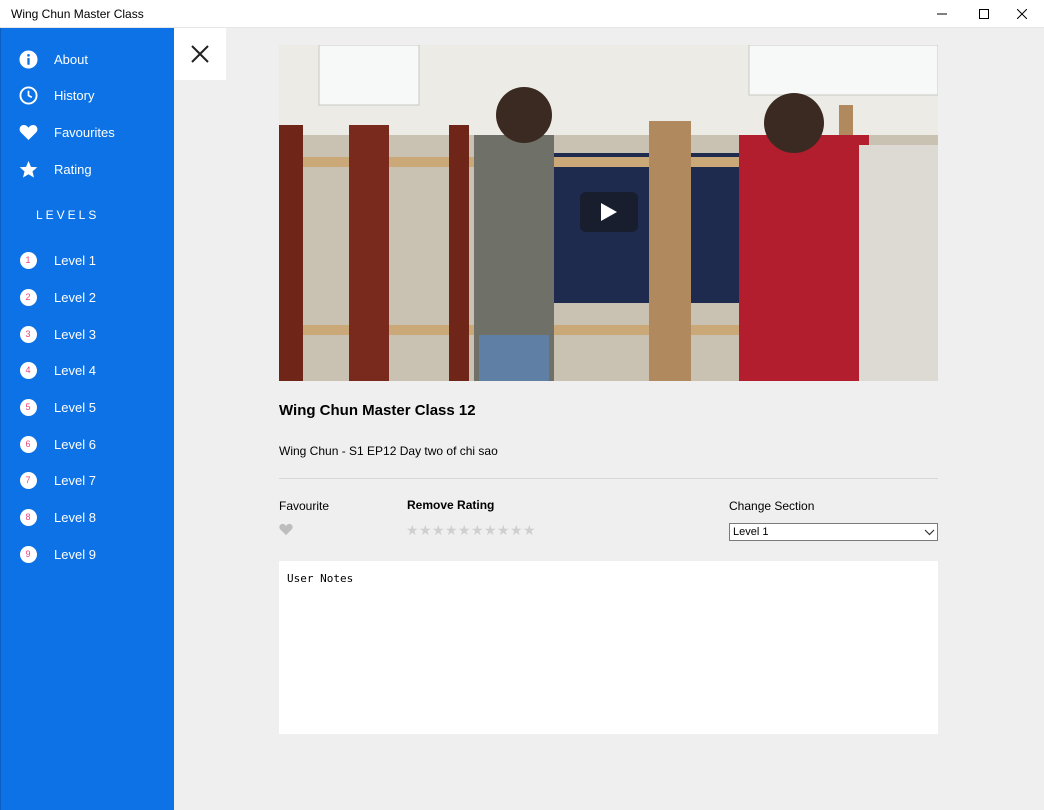 The image size is (1044, 810). I want to click on sidebar-item-label: History, so click(74, 95).